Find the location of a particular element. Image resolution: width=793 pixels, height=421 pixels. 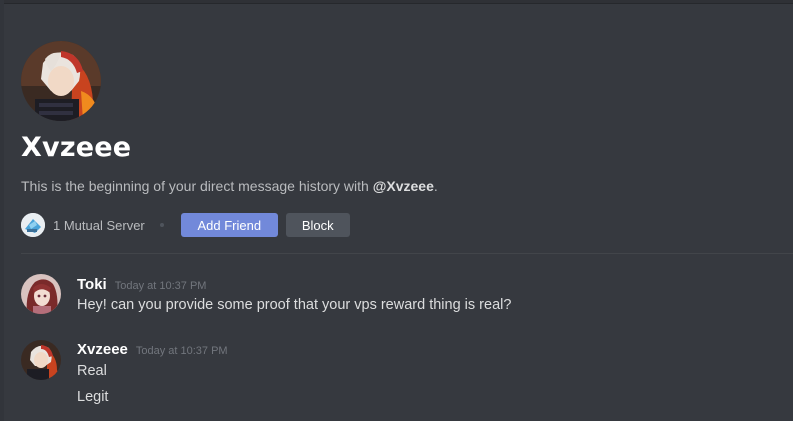

header-divider is located at coordinates (407, 253).